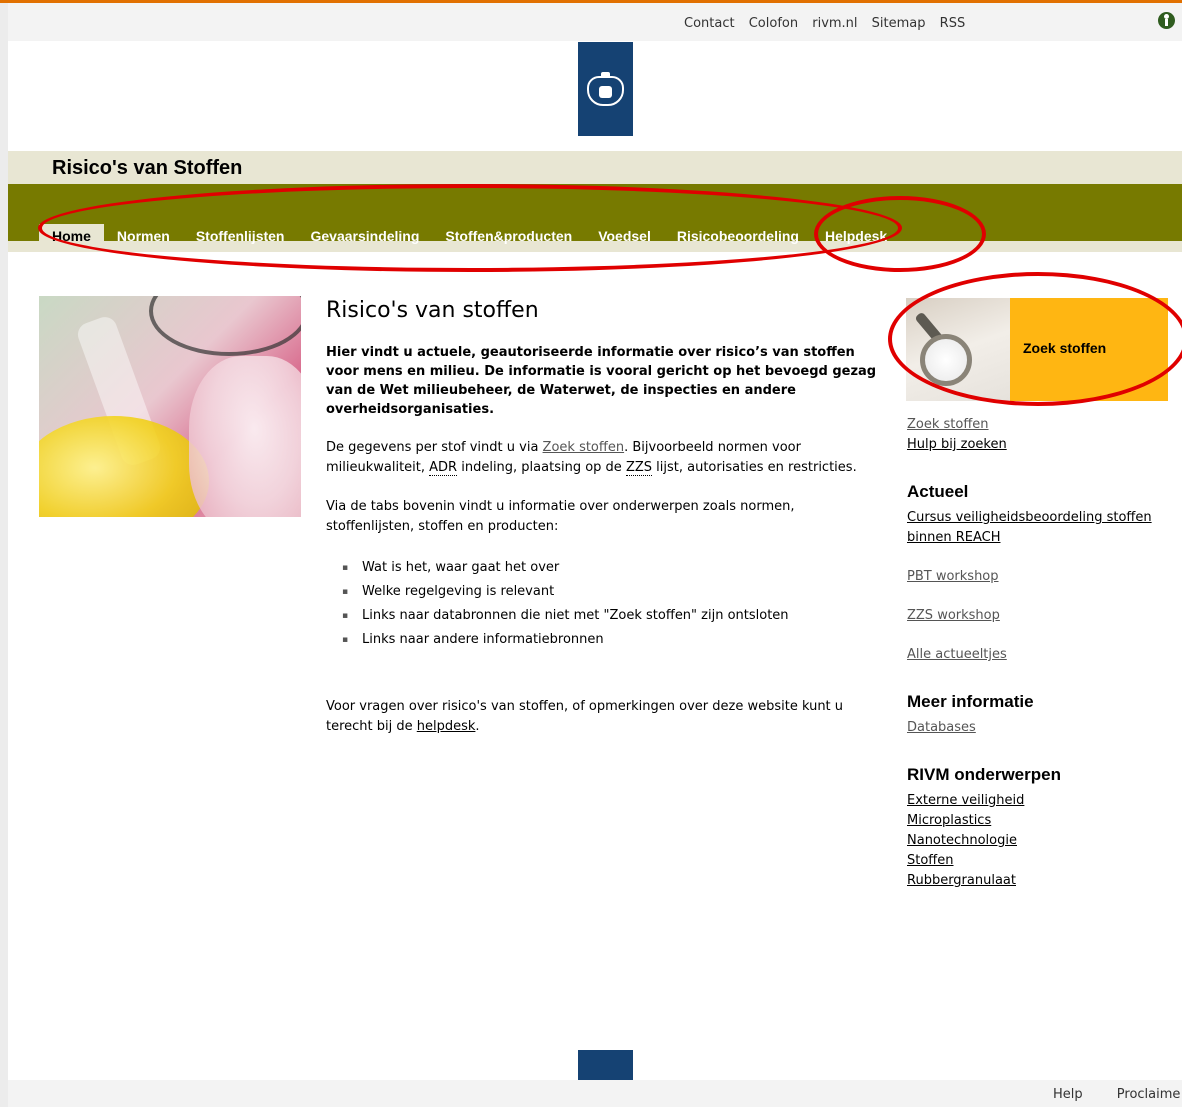 The image size is (1182, 1107). What do you see at coordinates (754, 467) in the screenshot?
I see `text-fragment: lijst, autorisaties en restricties.` at bounding box center [754, 467].